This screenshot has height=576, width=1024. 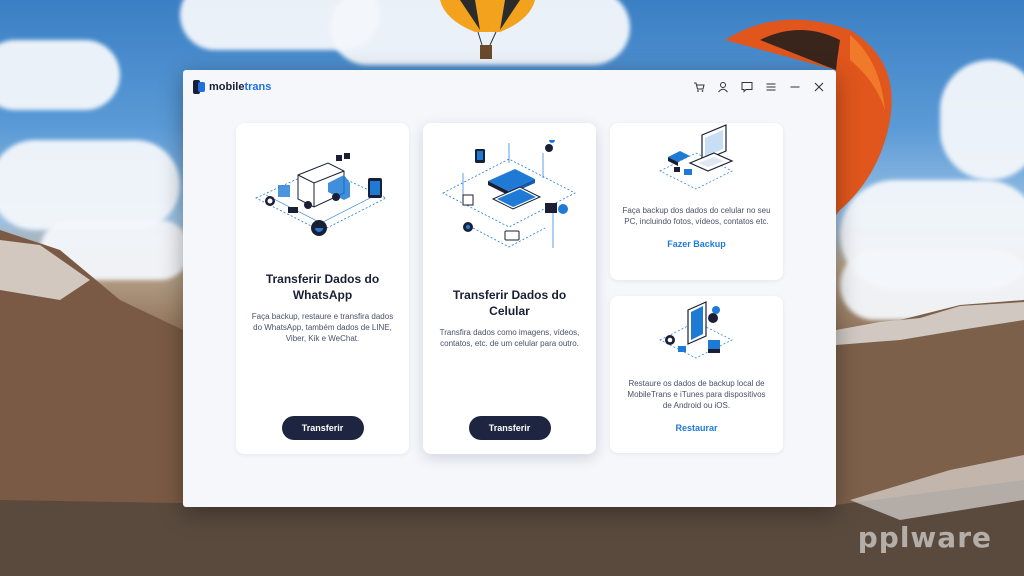 I want to click on backup-illustration, so click(x=696, y=157).